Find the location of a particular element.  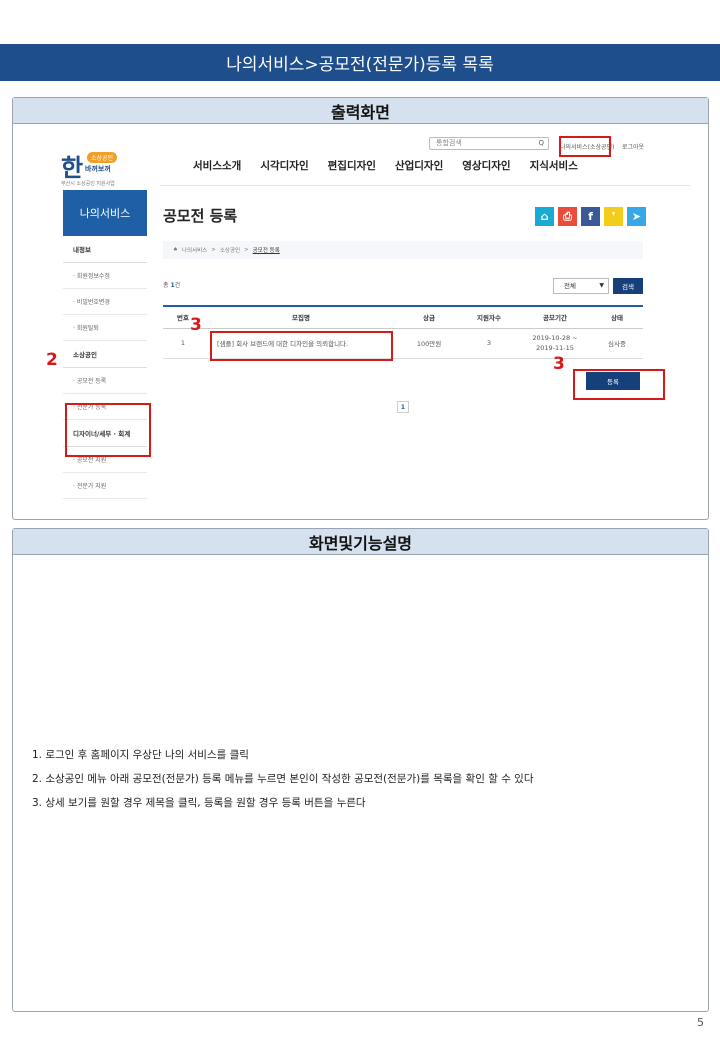

pagination-page: 1 is located at coordinates (403, 407).